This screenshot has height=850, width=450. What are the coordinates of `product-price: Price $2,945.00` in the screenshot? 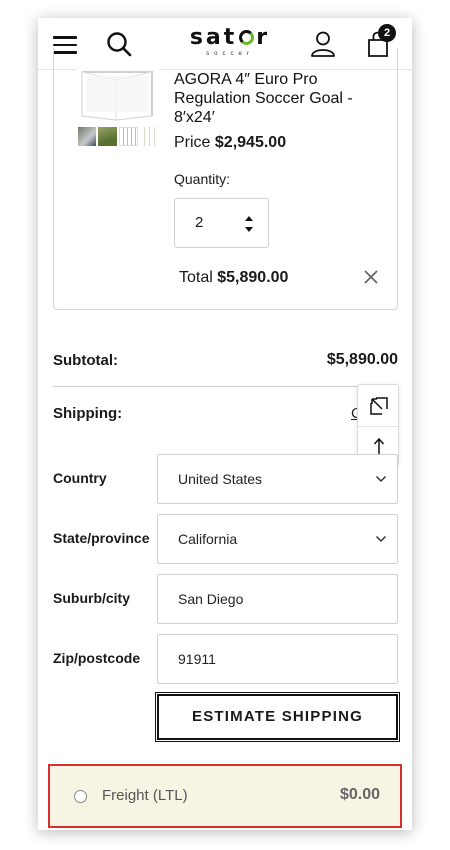 It's located at (230, 143).